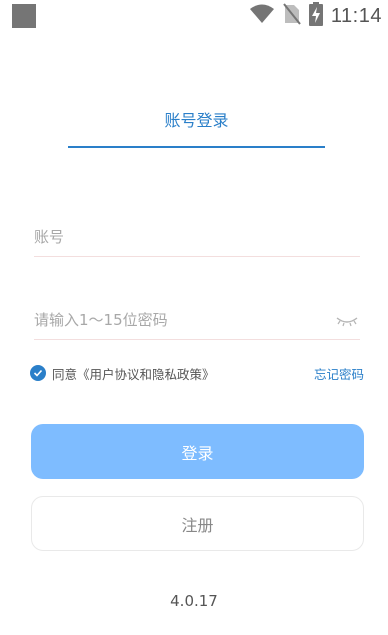 The height and width of the screenshot is (635, 388). Describe the element at coordinates (24, 16) in the screenshot. I see `app-notification-icon` at that location.